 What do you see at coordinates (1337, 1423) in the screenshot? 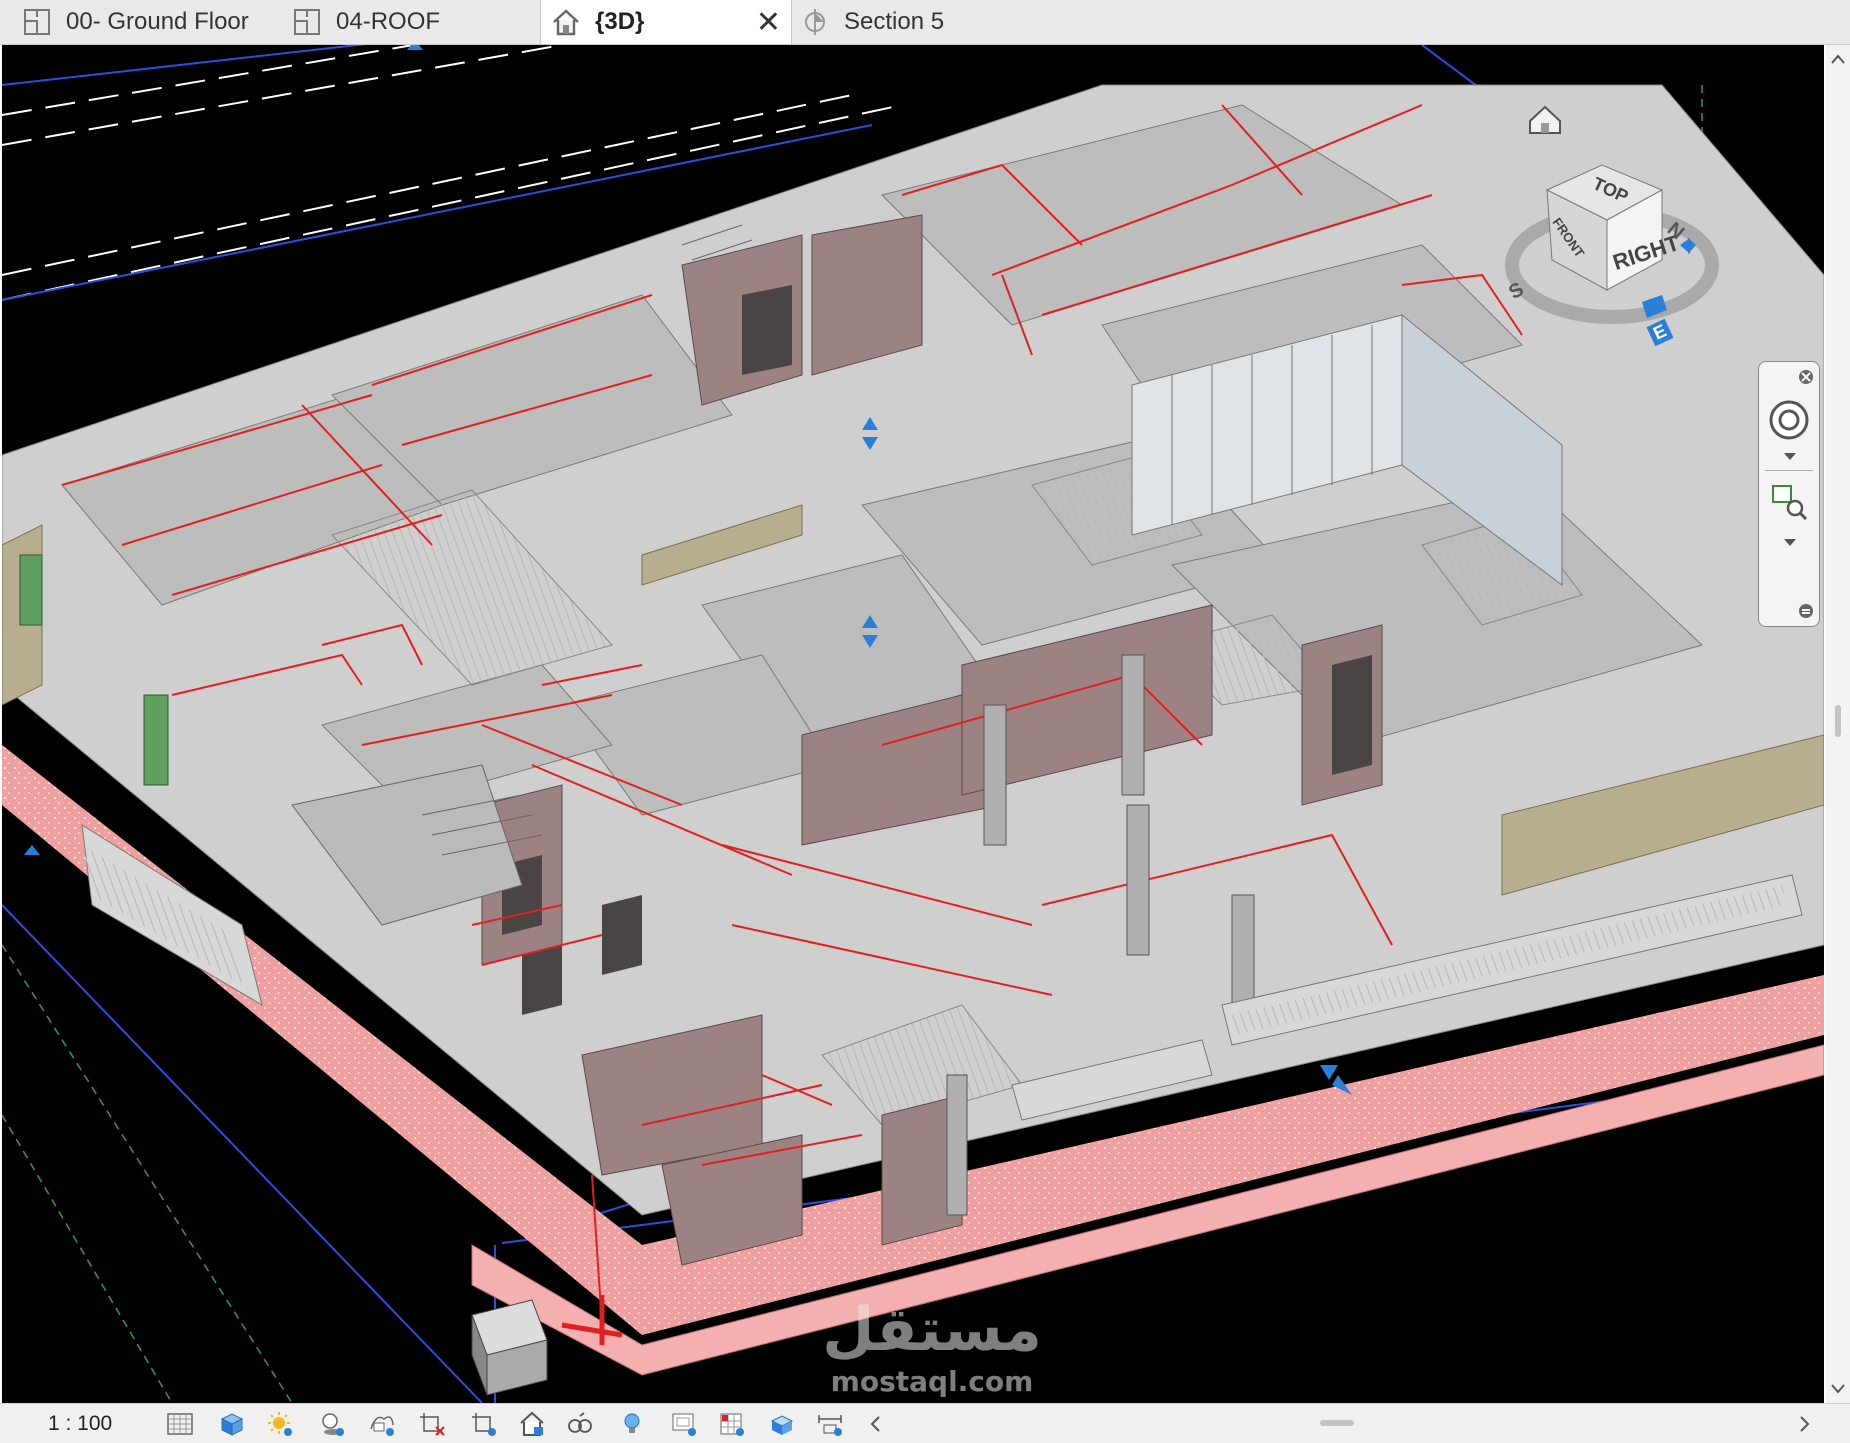
I see `horizontal-scroll-thumb` at bounding box center [1337, 1423].